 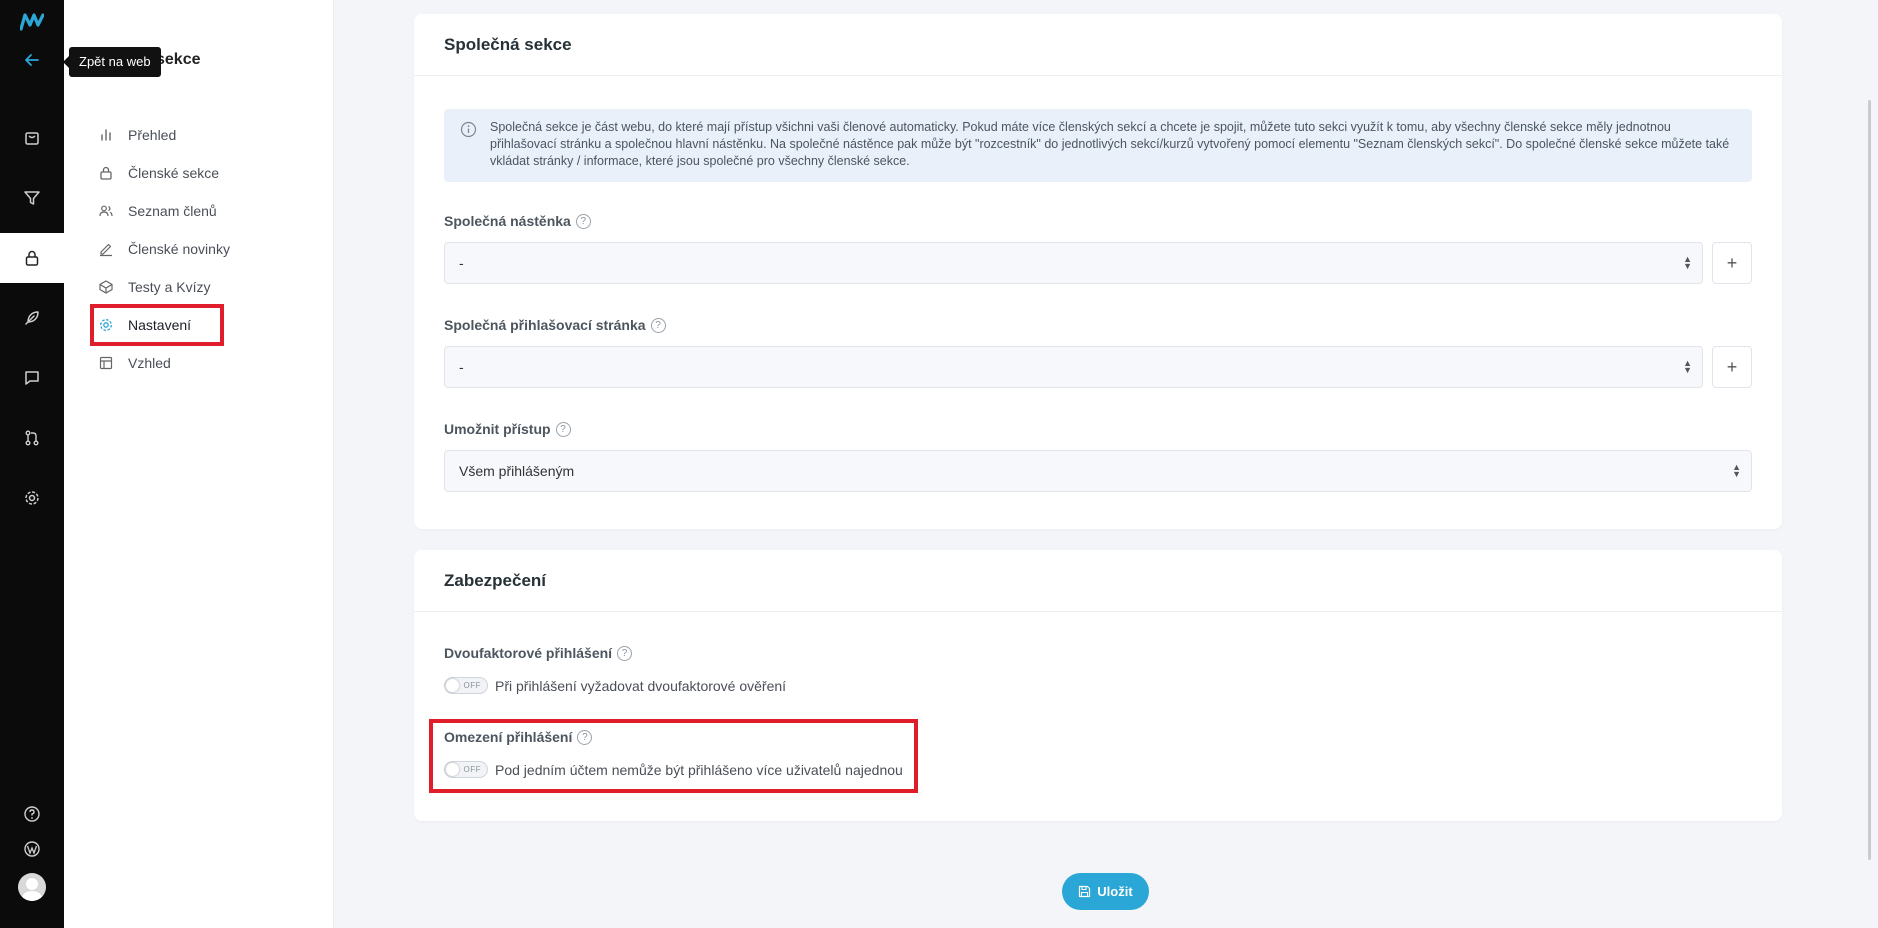 What do you see at coordinates (32, 198) in the screenshot?
I see `funnel-icon` at bounding box center [32, 198].